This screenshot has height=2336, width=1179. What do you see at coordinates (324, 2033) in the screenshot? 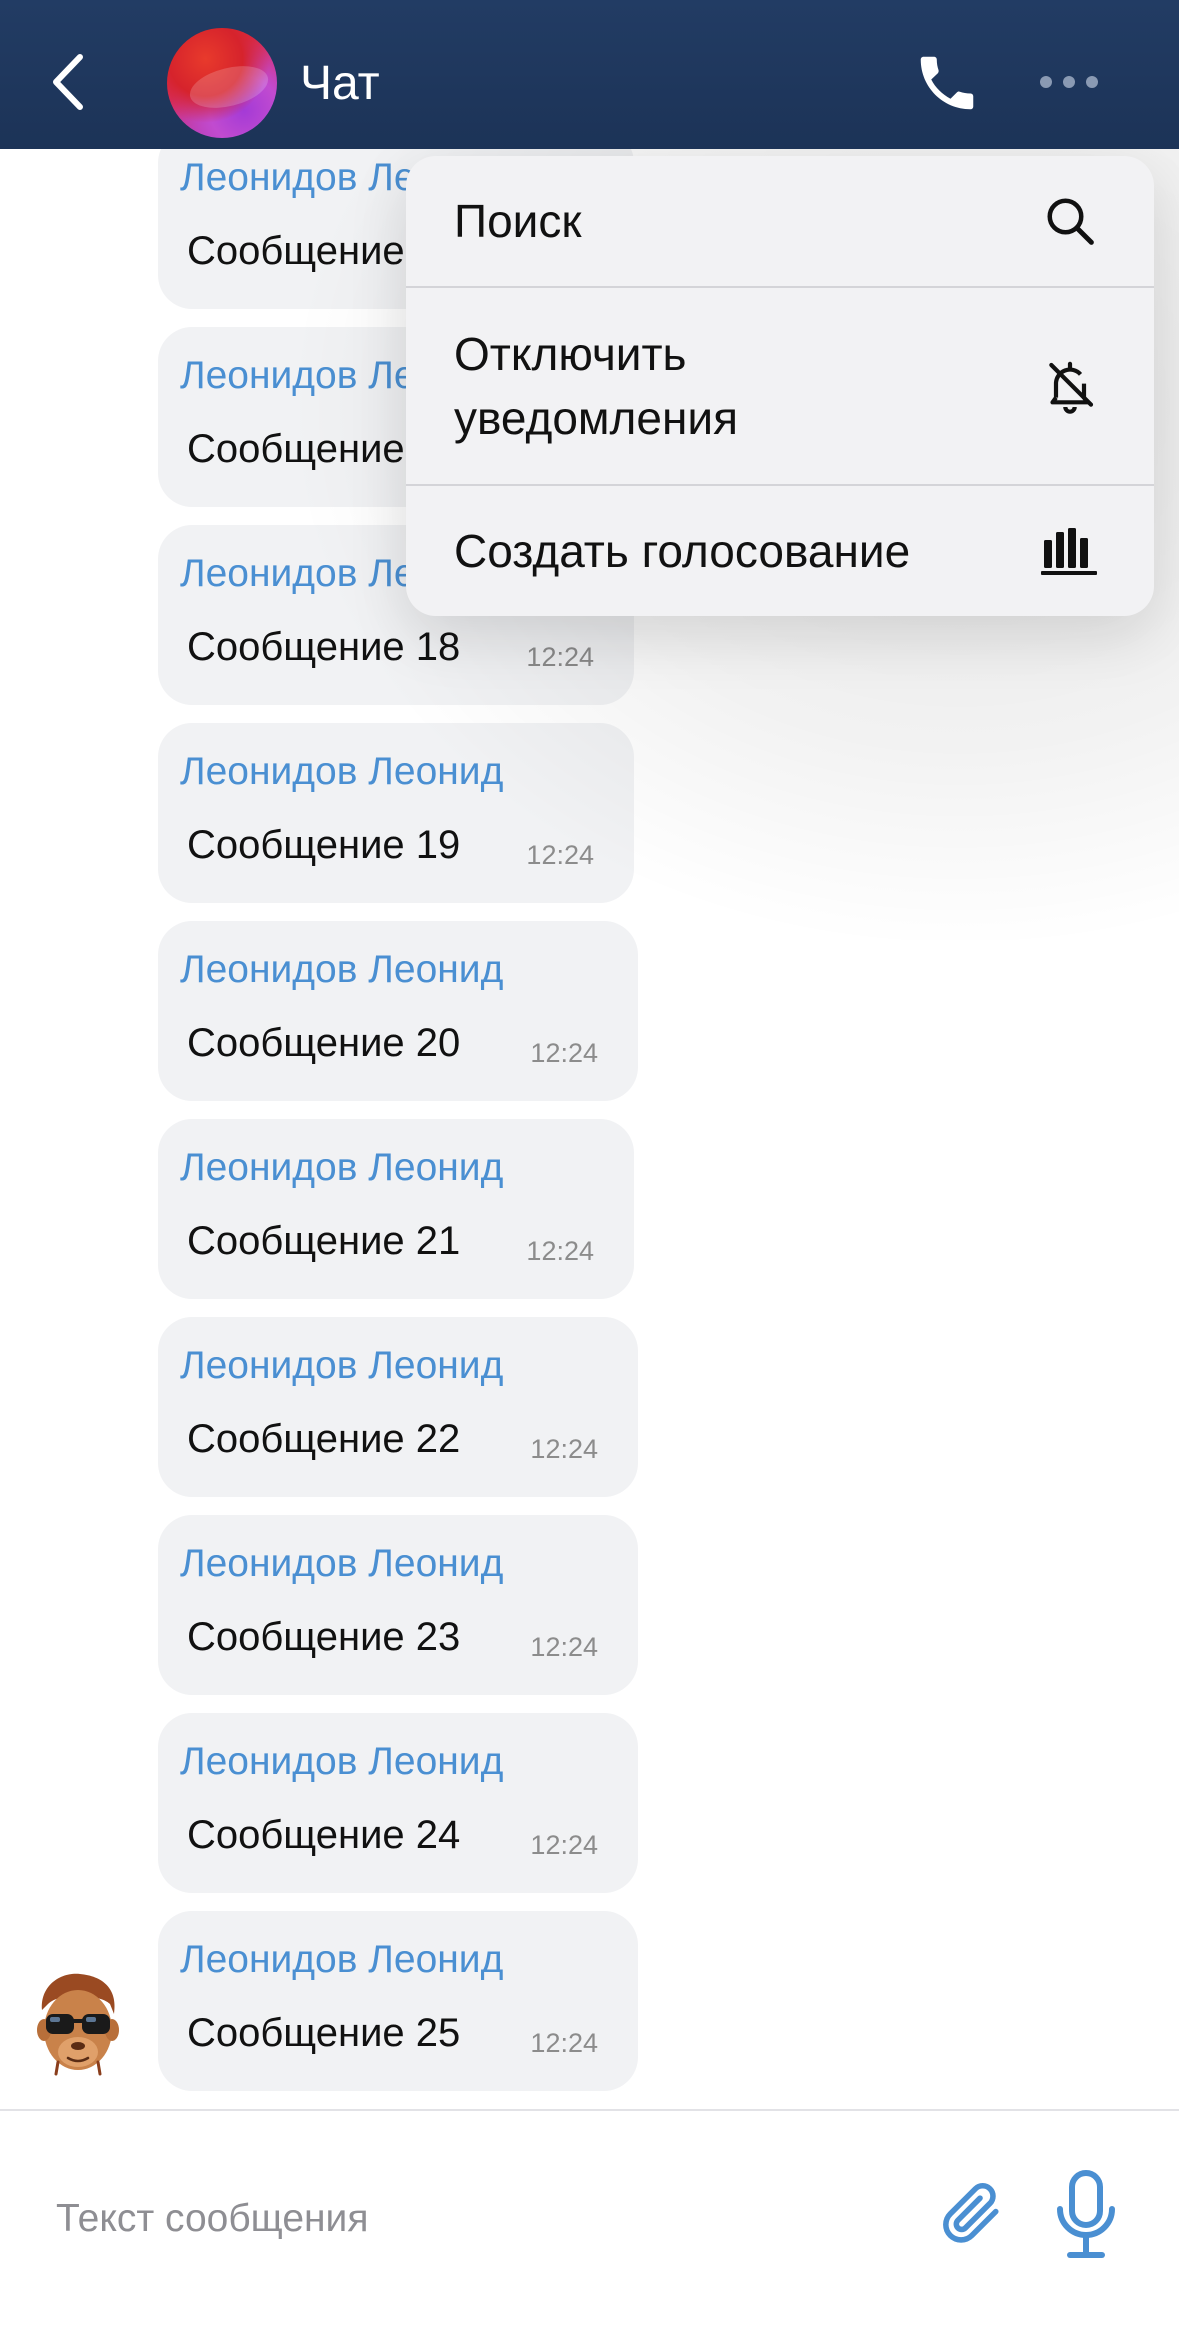
I see `message-text: Сообщение 25` at bounding box center [324, 2033].